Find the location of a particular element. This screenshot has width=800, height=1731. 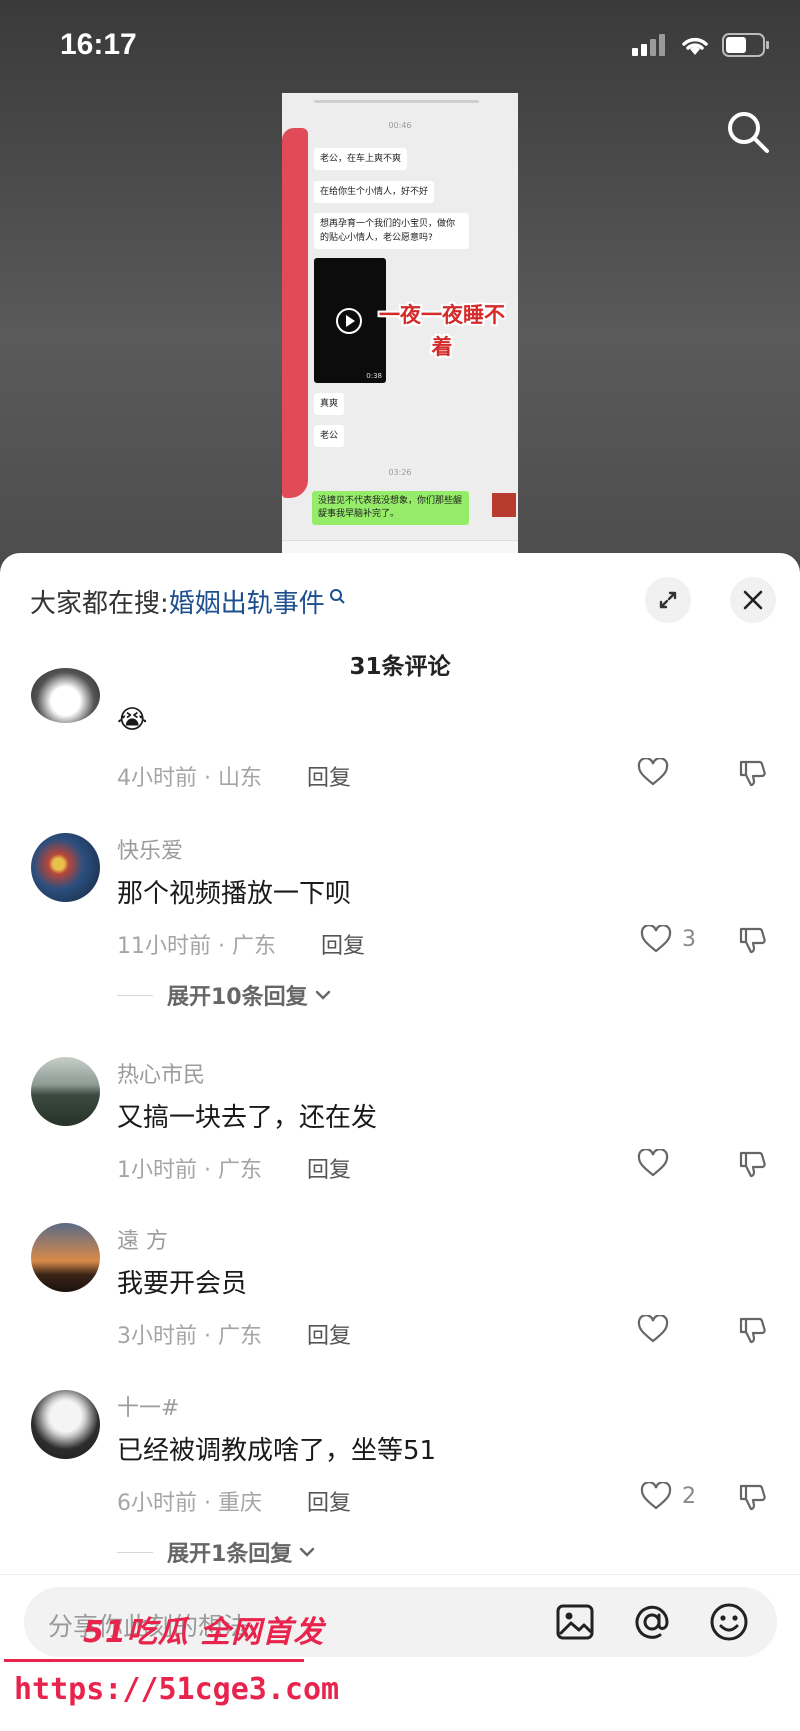

close-button is located at coordinates (753, 600).